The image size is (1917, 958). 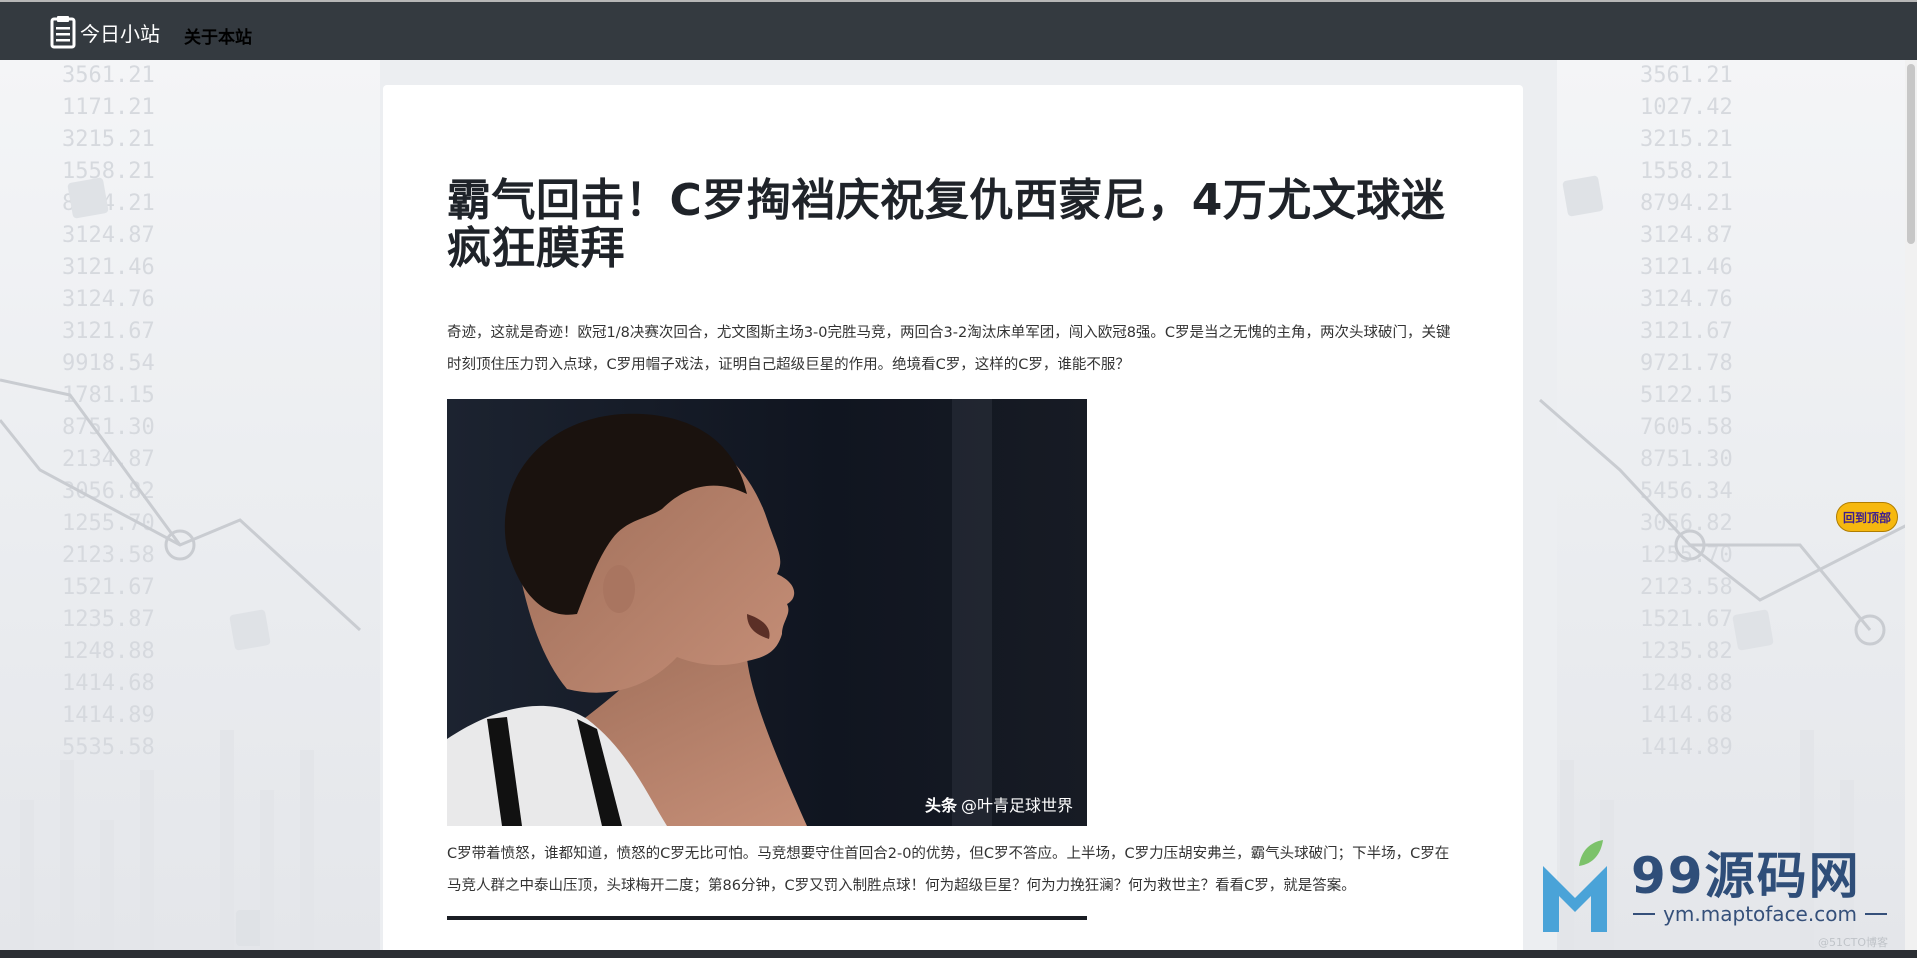 I want to click on player-photo-illustration, so click(x=767, y=612).